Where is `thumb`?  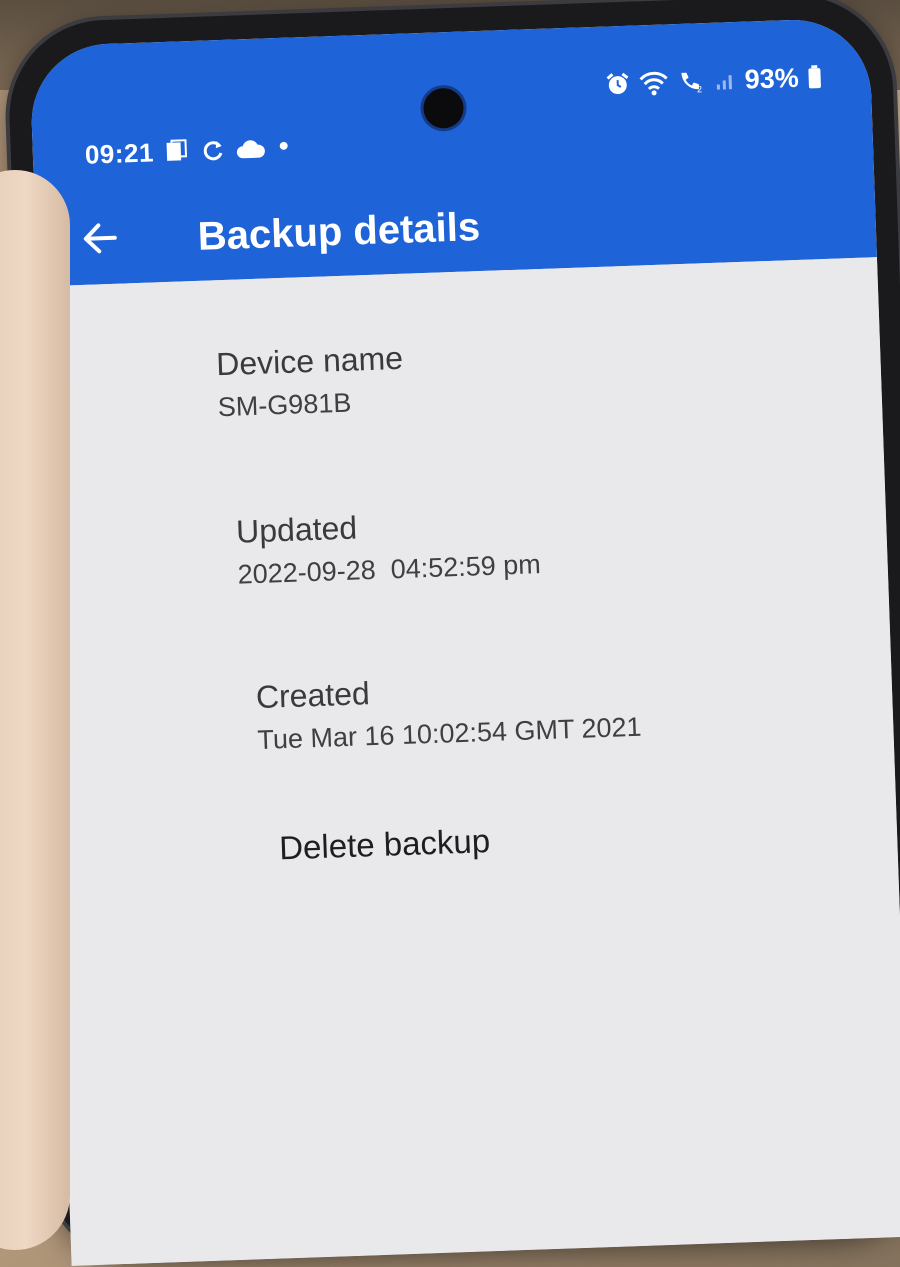 thumb is located at coordinates (35, 710).